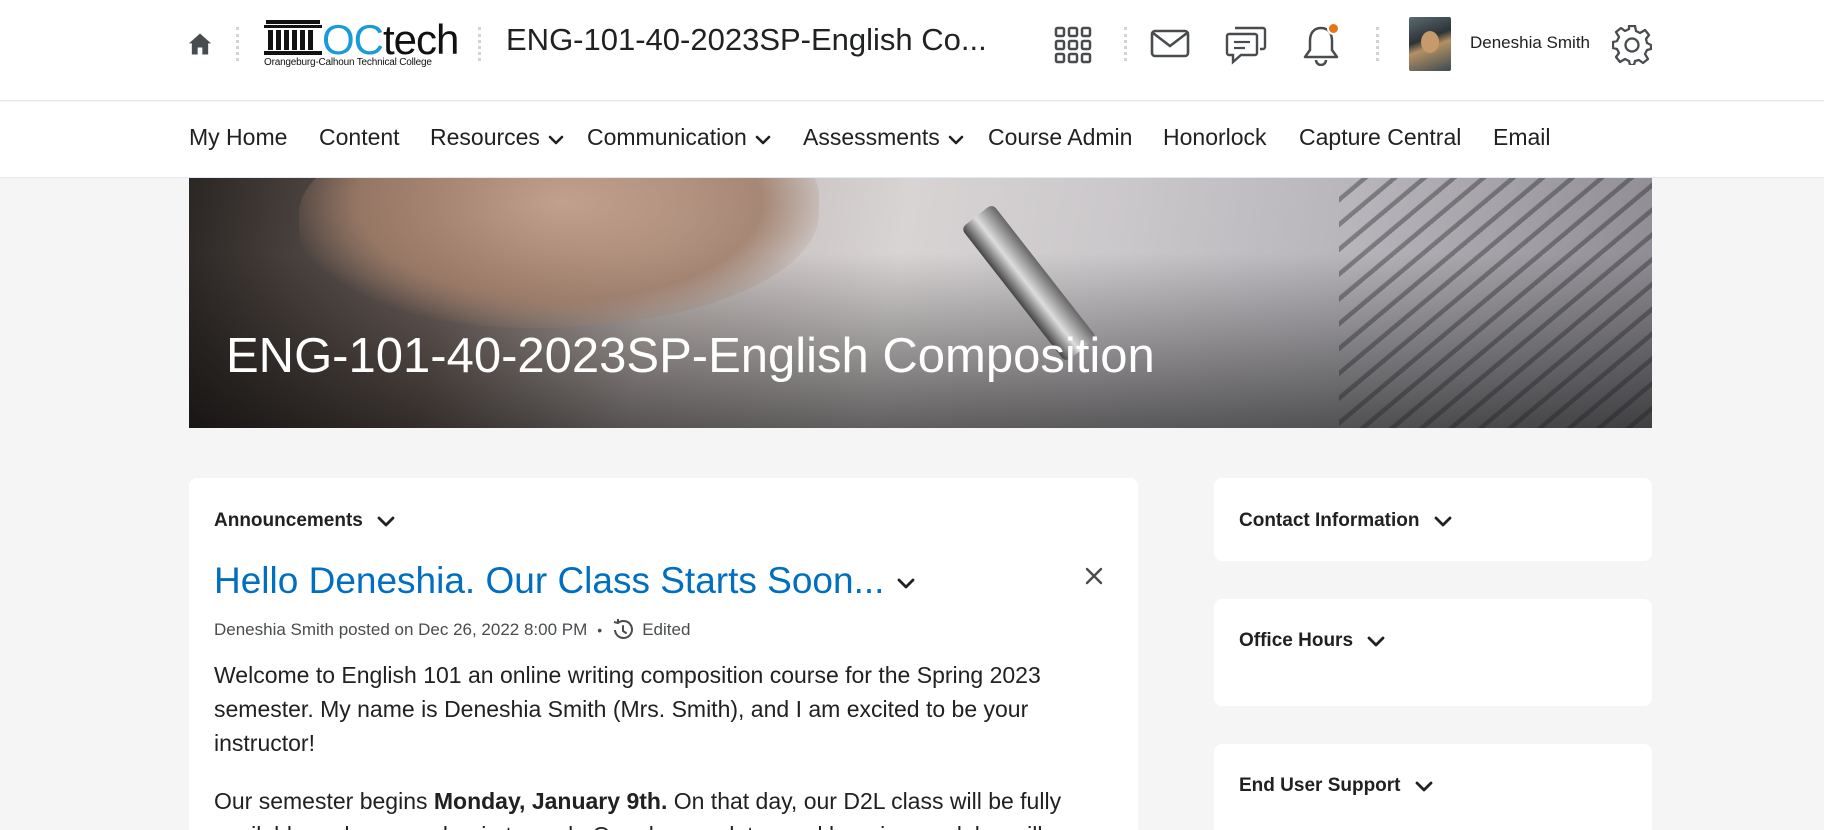  Describe the element at coordinates (883, 137) in the screenshot. I see `nav-assessments: Assessments` at that location.